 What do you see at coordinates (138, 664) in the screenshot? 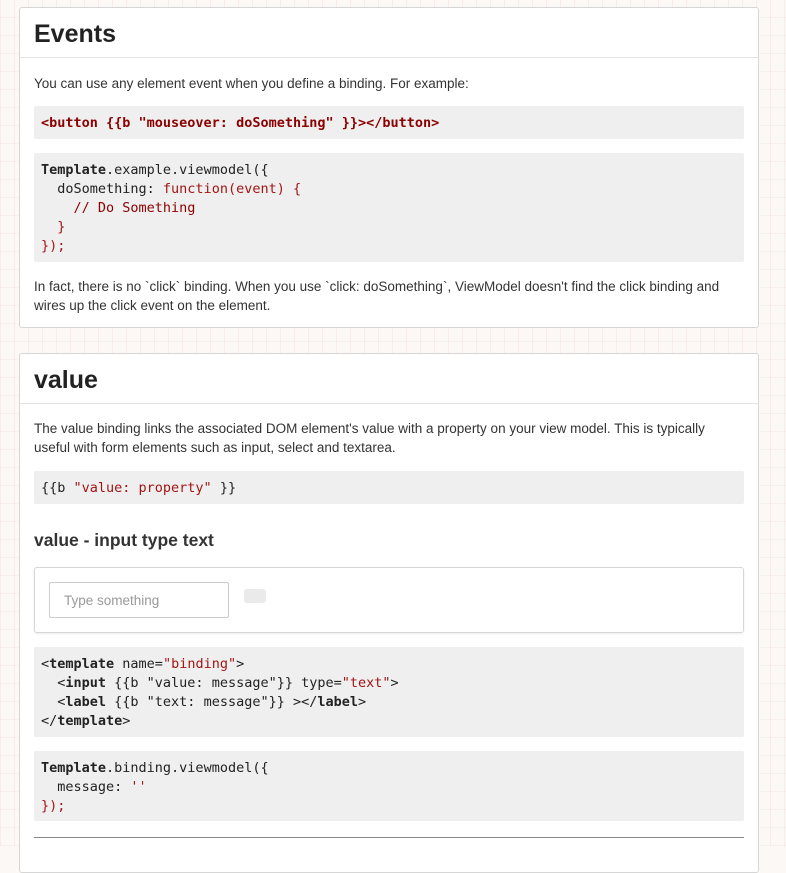
I see `code-text: name=` at bounding box center [138, 664].